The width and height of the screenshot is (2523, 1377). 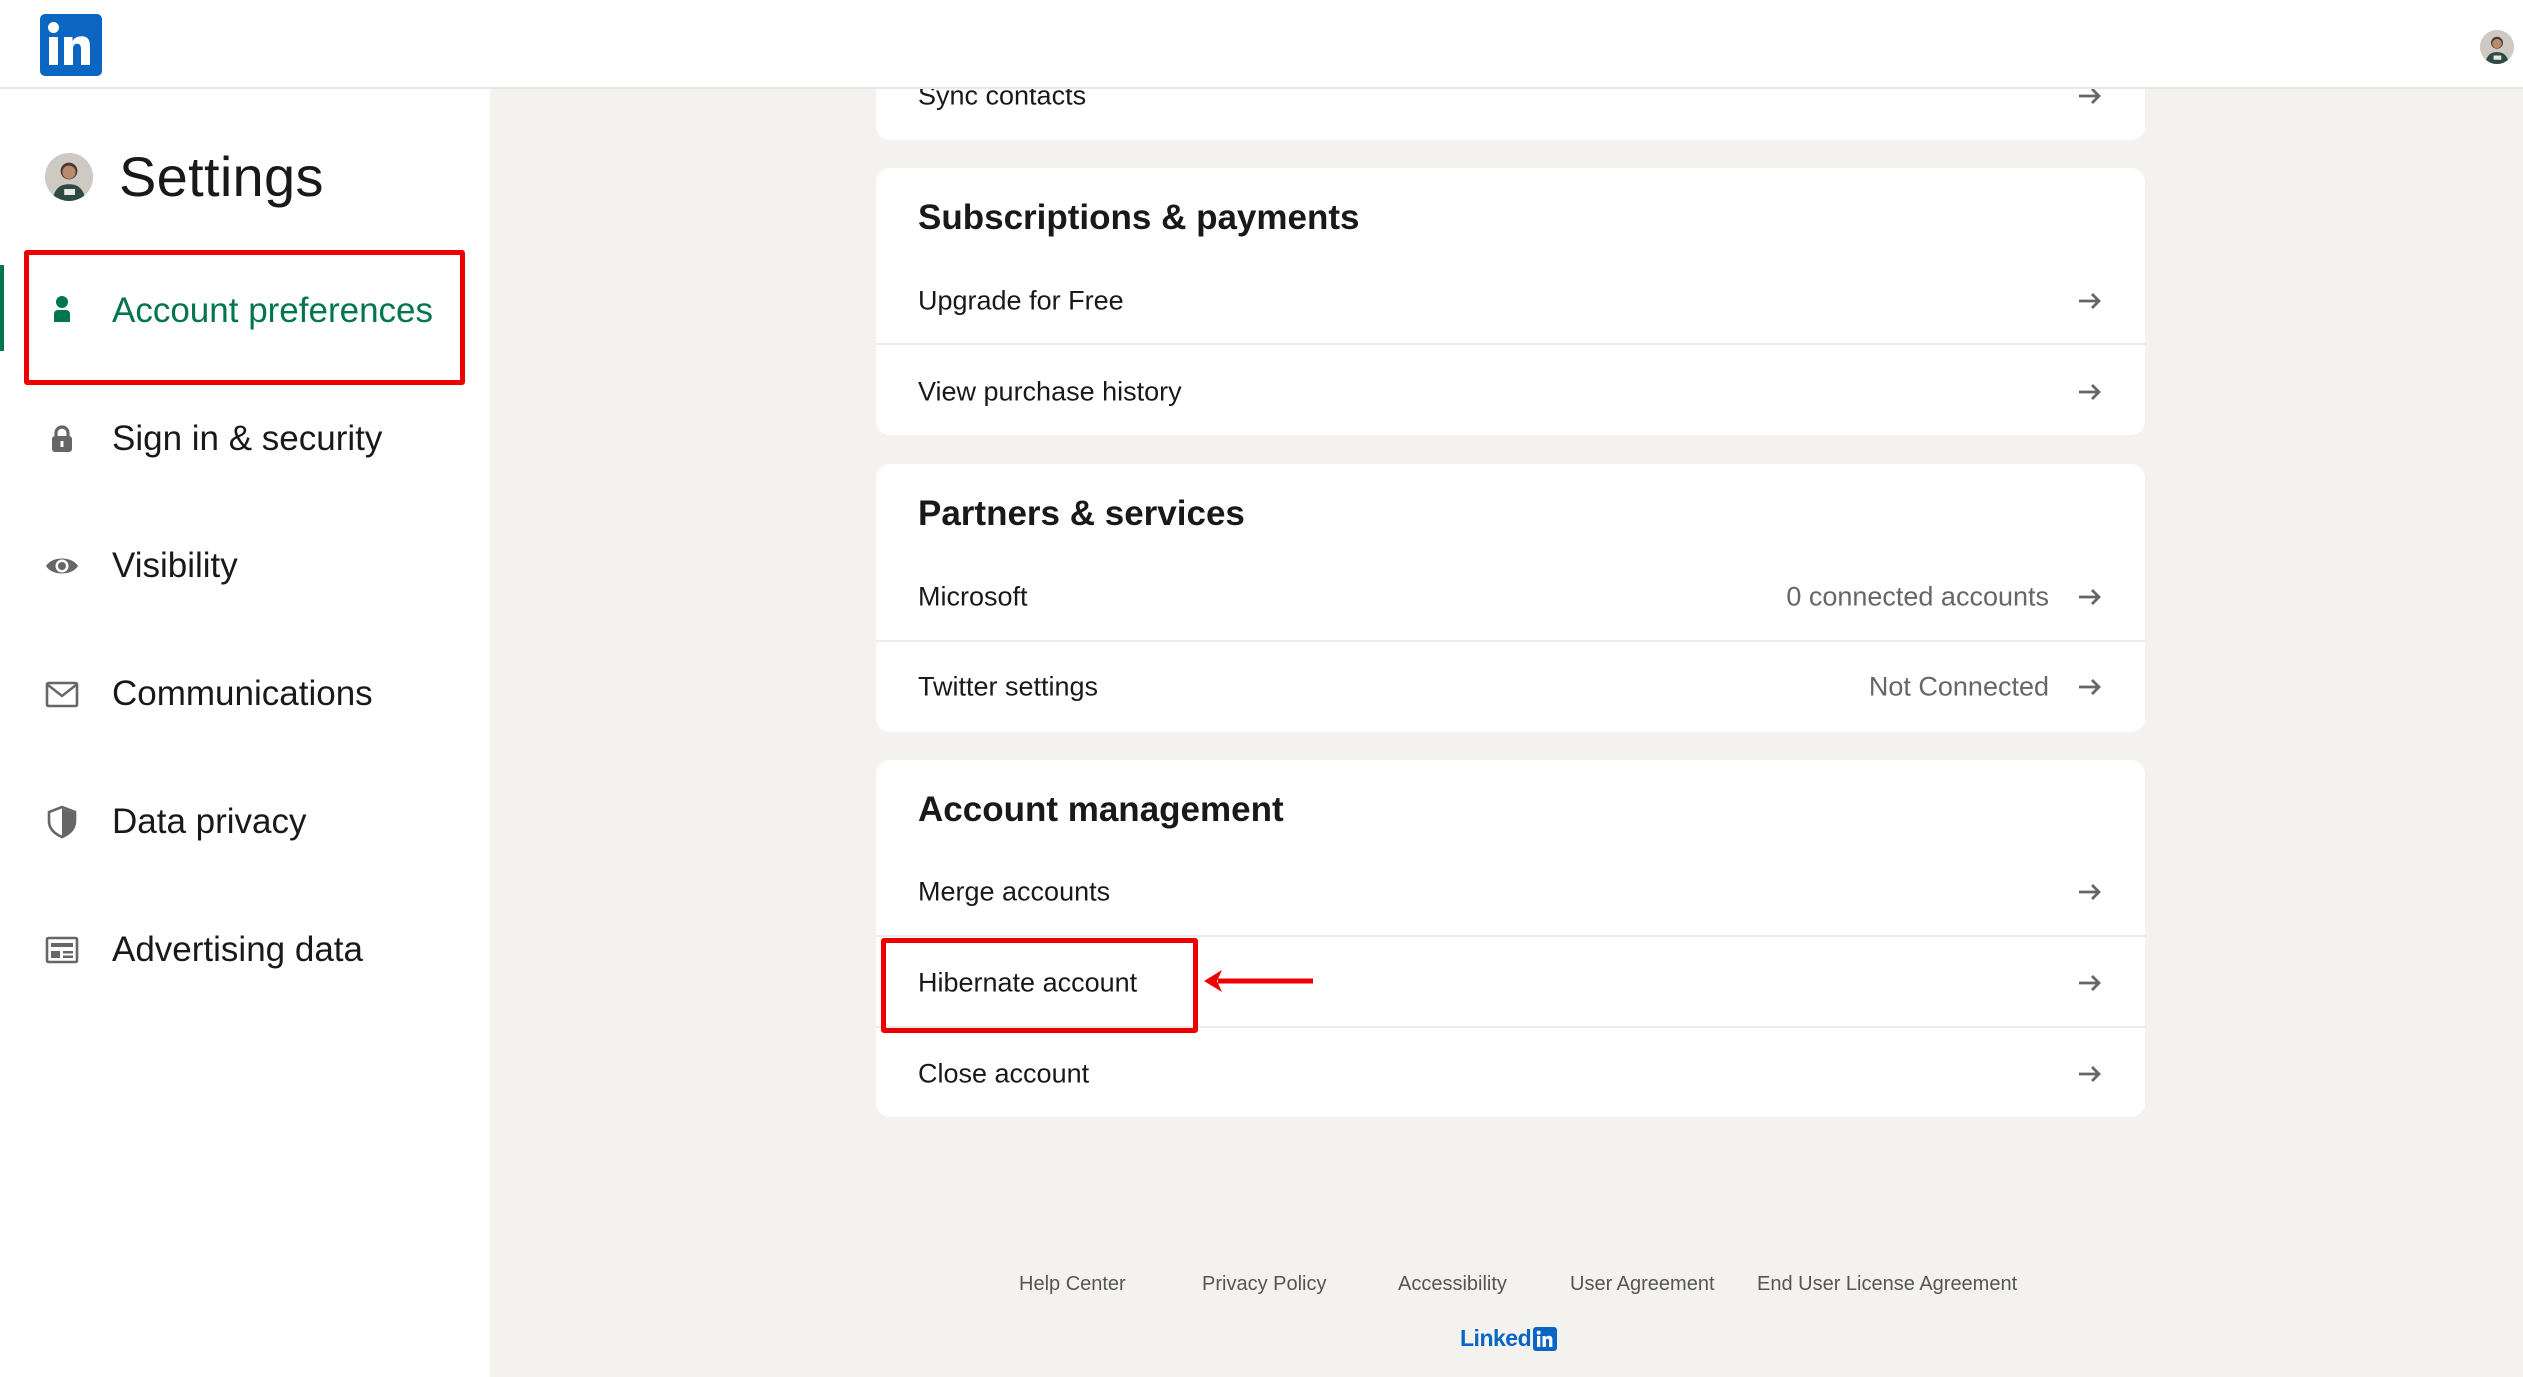 What do you see at coordinates (1887, 1284) in the screenshot?
I see `footer-link-eula: End User License Agreement` at bounding box center [1887, 1284].